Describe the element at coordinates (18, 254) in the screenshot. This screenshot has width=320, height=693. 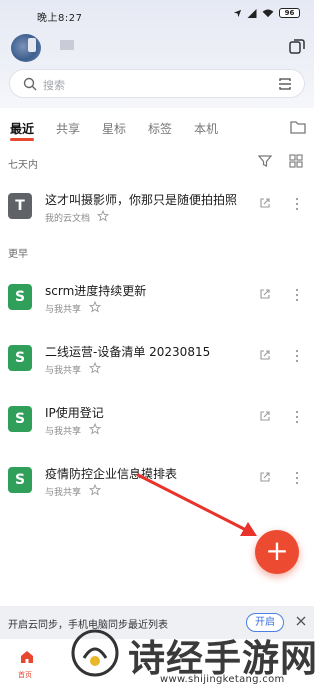
I see `section-label-earlier: 更早` at that location.